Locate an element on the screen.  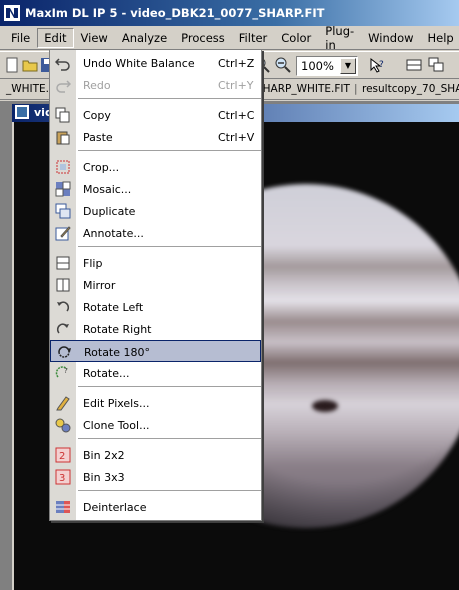
menu-filter: Filter is located at coordinates (253, 38).